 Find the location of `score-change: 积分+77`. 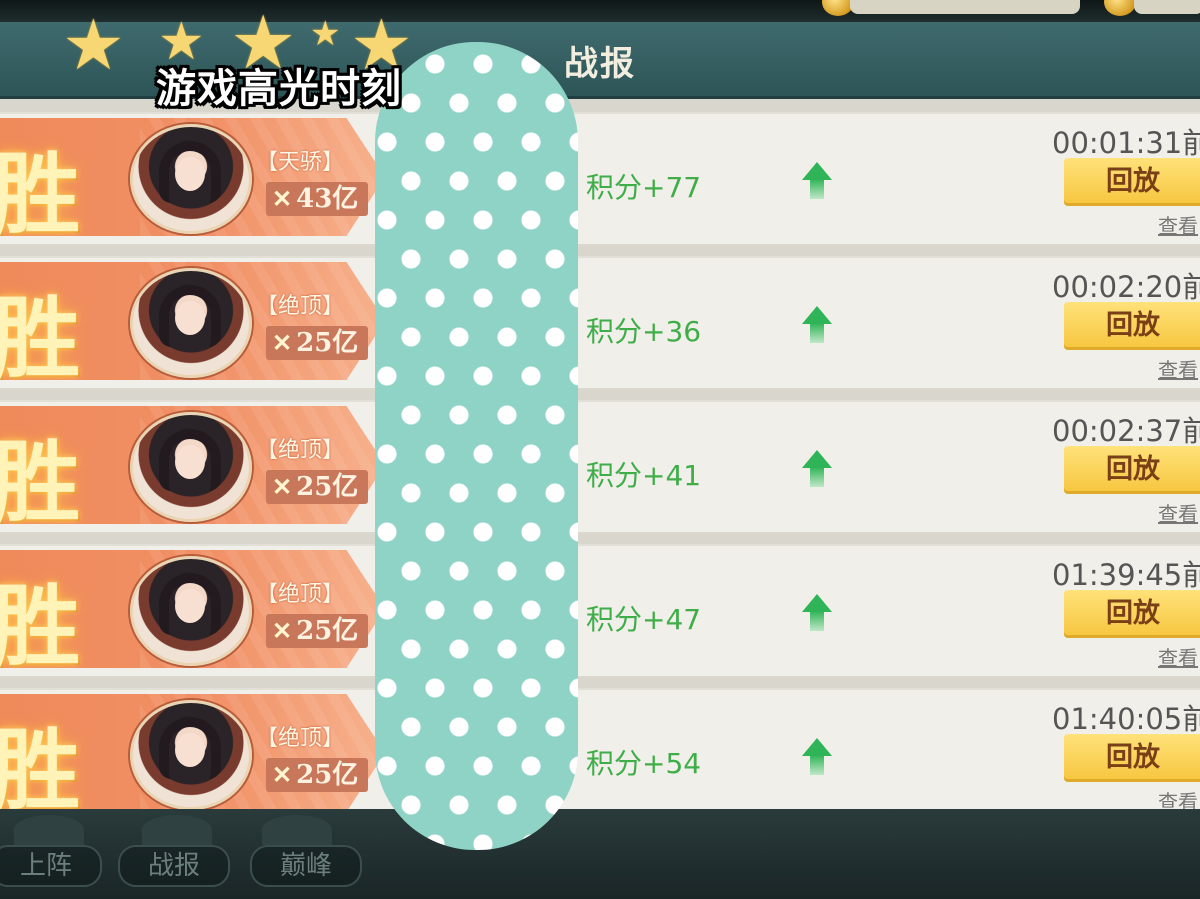

score-change: 积分+77 is located at coordinates (644, 187).